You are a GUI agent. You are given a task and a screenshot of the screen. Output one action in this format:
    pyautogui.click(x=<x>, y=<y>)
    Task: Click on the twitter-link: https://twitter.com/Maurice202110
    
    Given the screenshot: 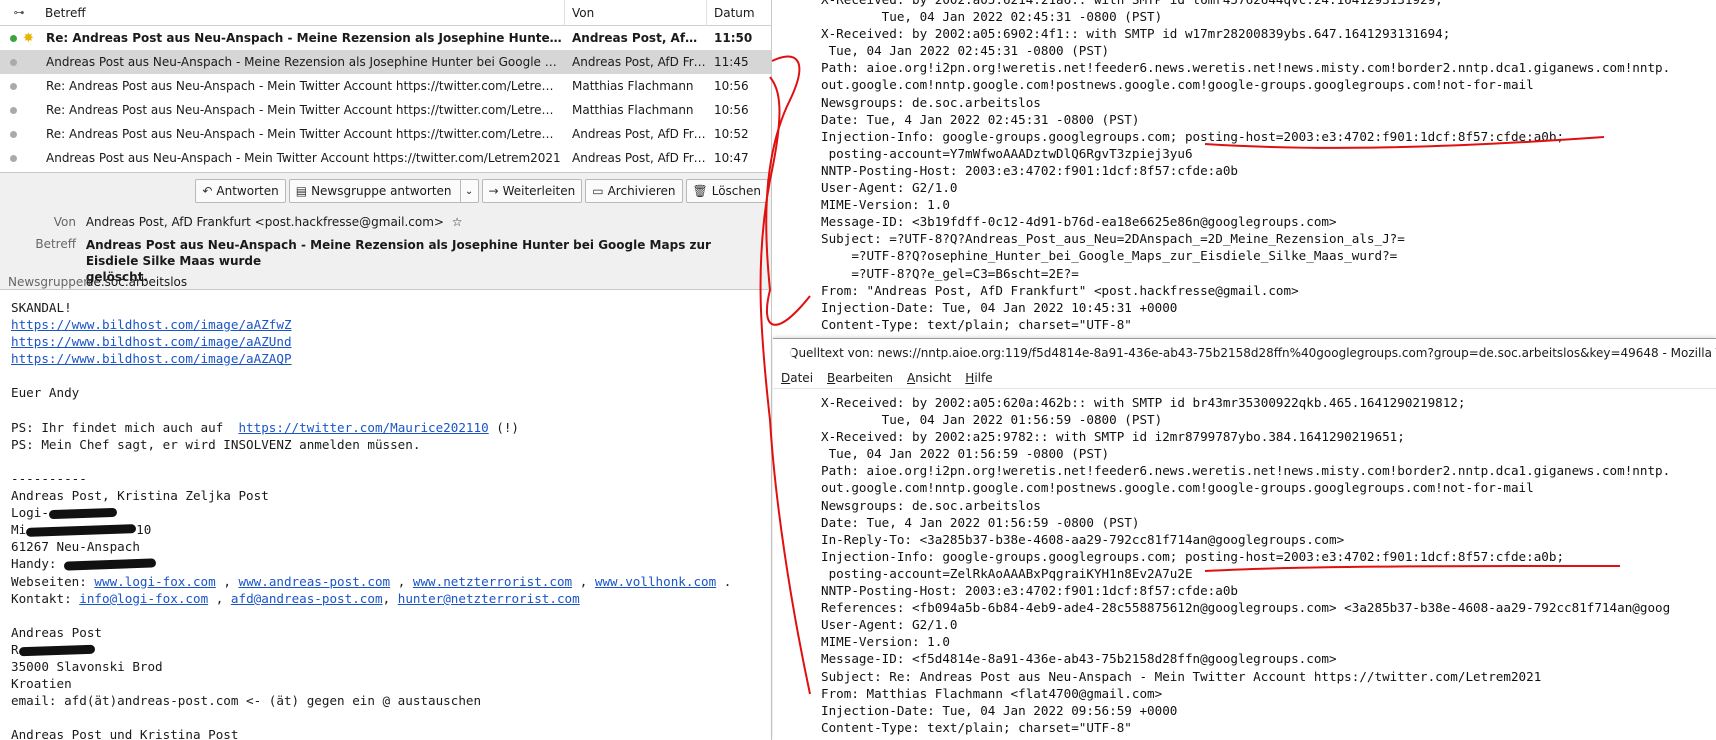 What is the action you would take?
    pyautogui.click(x=363, y=427)
    